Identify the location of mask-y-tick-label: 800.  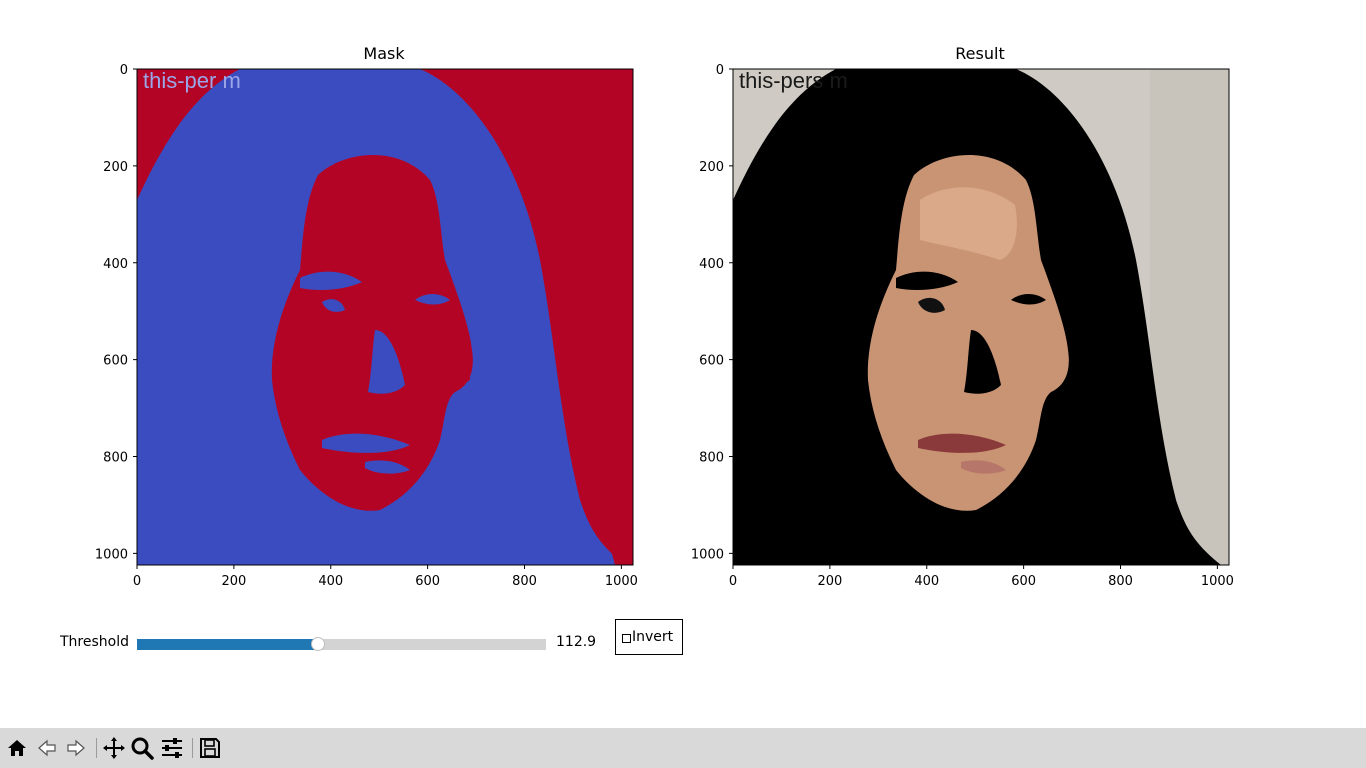
(115, 458).